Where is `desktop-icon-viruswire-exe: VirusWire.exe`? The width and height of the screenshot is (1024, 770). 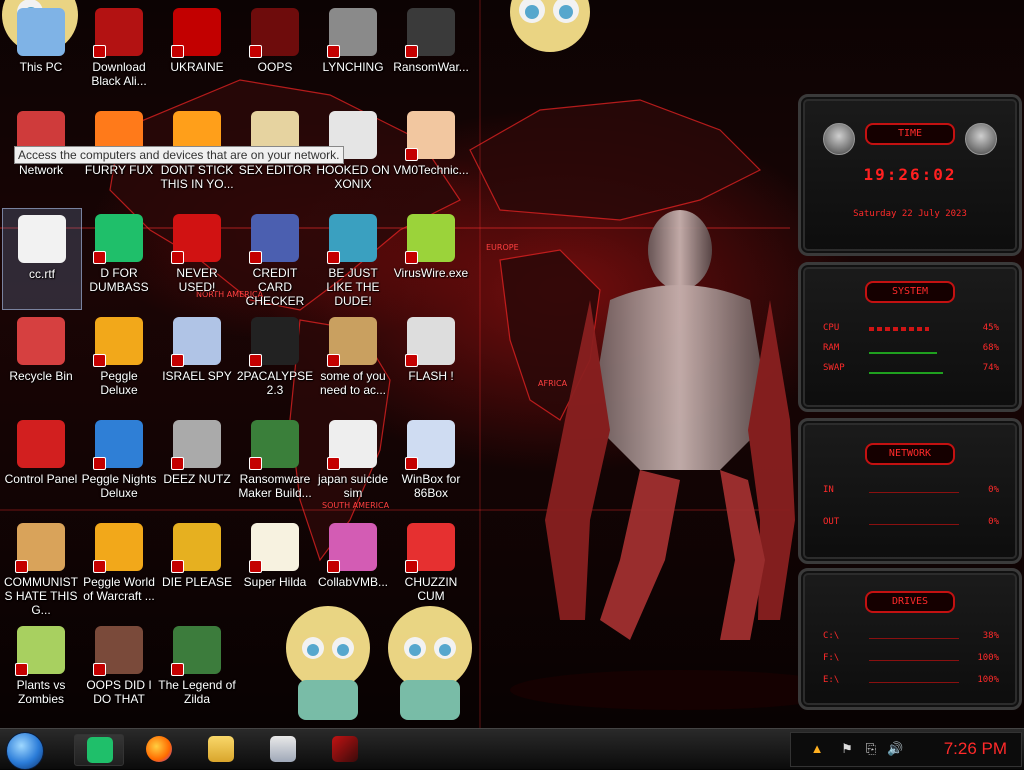 desktop-icon-viruswire-exe: VirusWire.exe is located at coordinates (431, 258).